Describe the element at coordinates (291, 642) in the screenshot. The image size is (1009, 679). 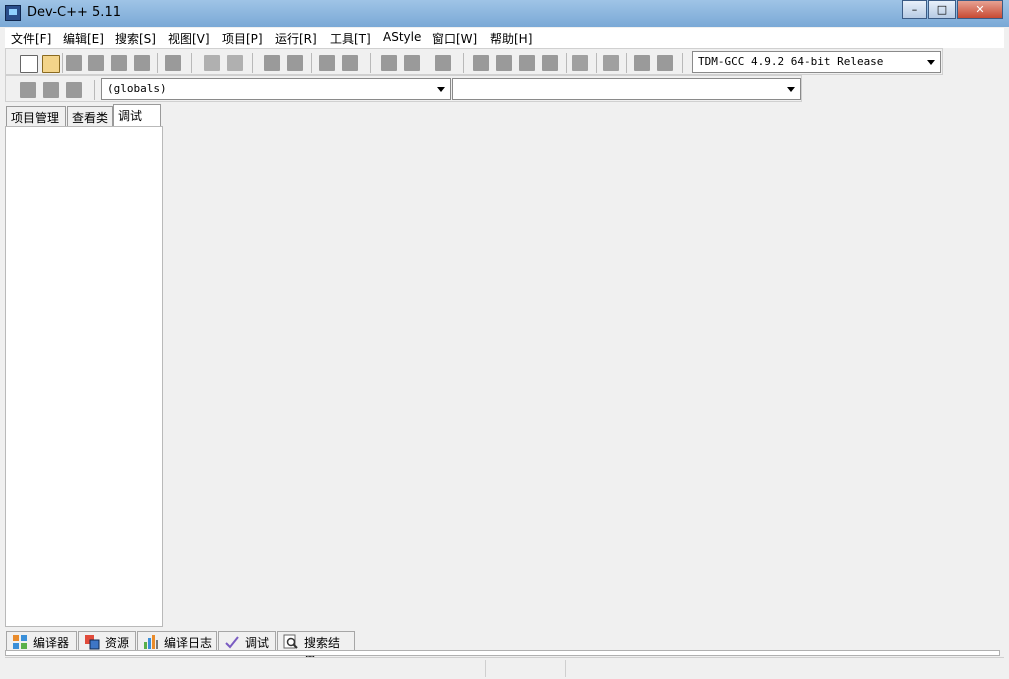
I see `magnifier-icon` at that location.